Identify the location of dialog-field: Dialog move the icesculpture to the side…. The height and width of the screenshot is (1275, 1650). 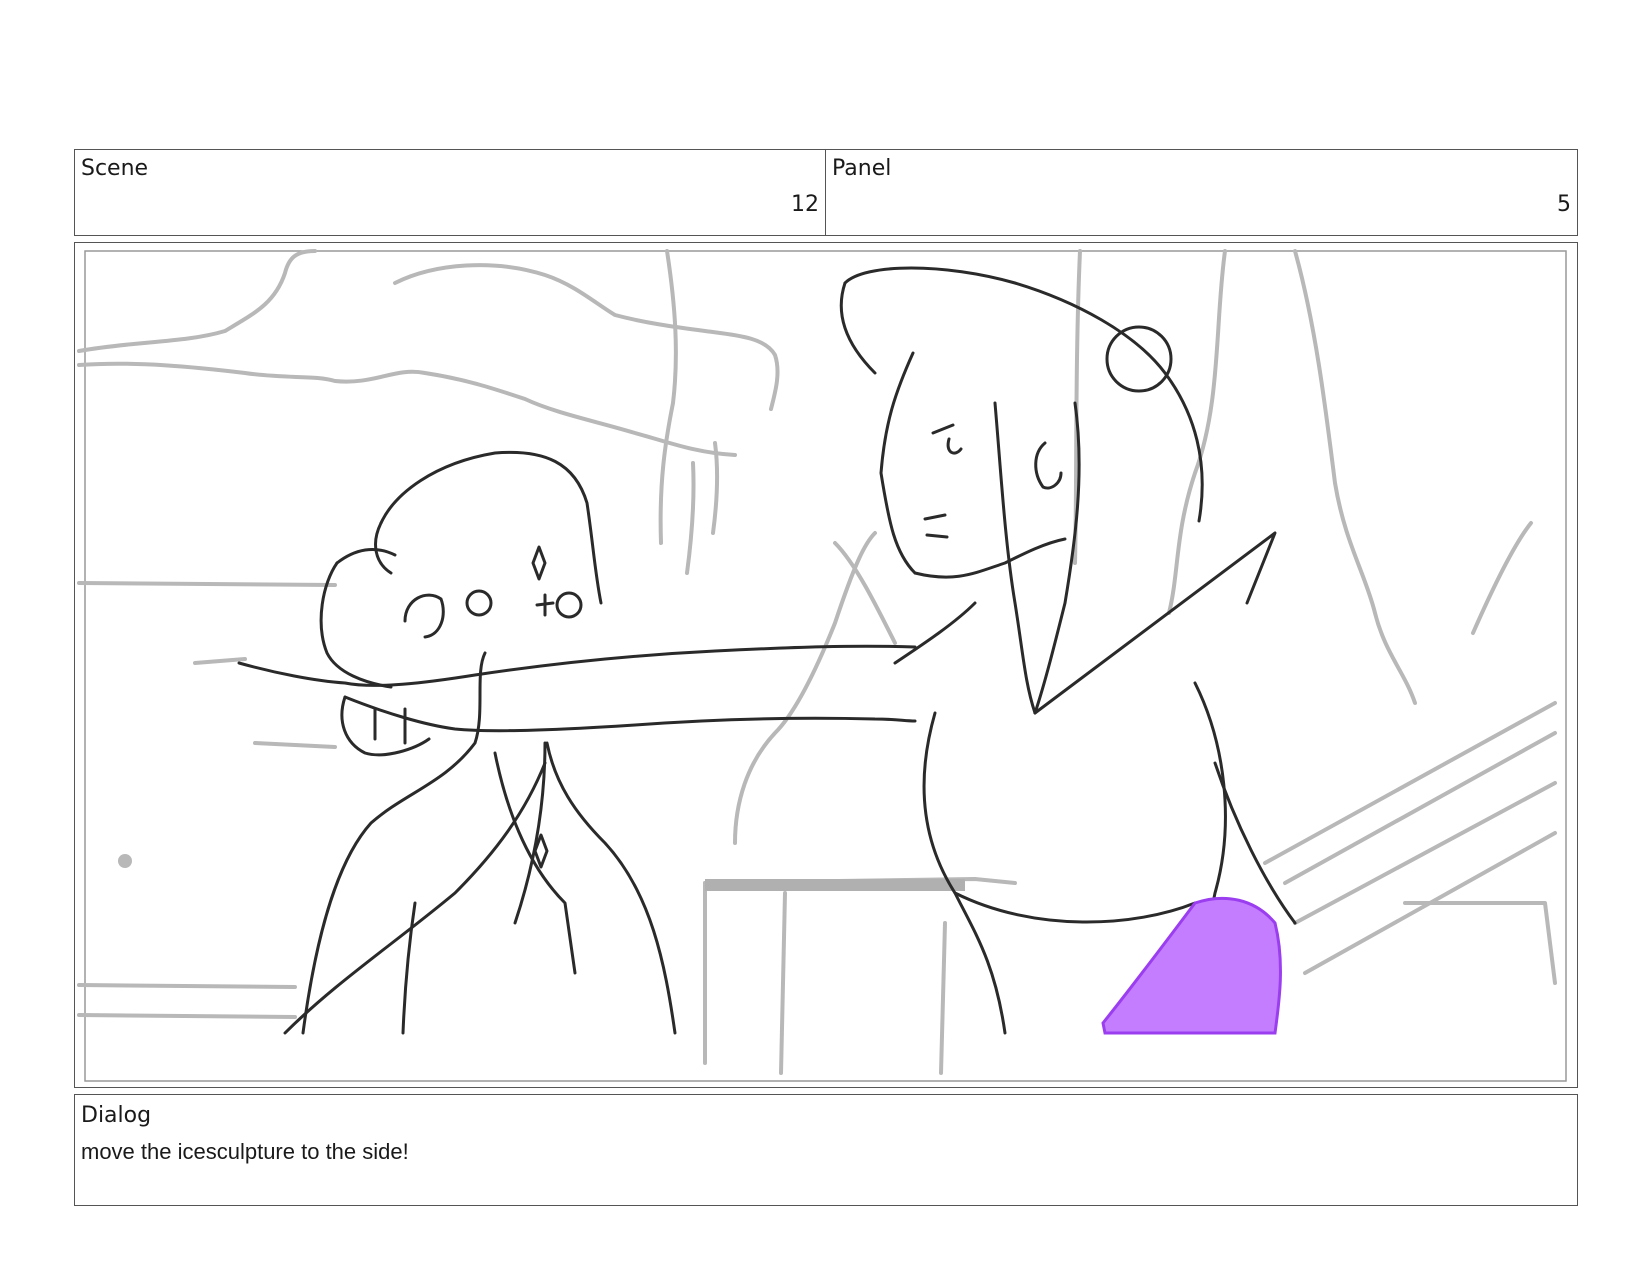
(826, 1150).